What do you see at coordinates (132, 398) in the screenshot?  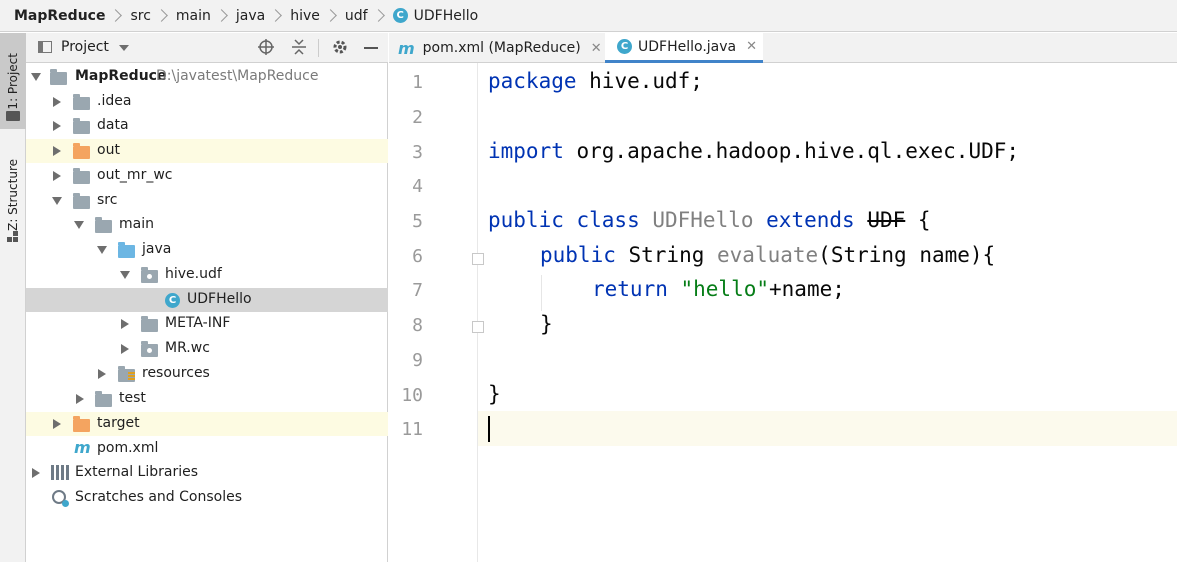 I see `tree-item-label: test` at bounding box center [132, 398].